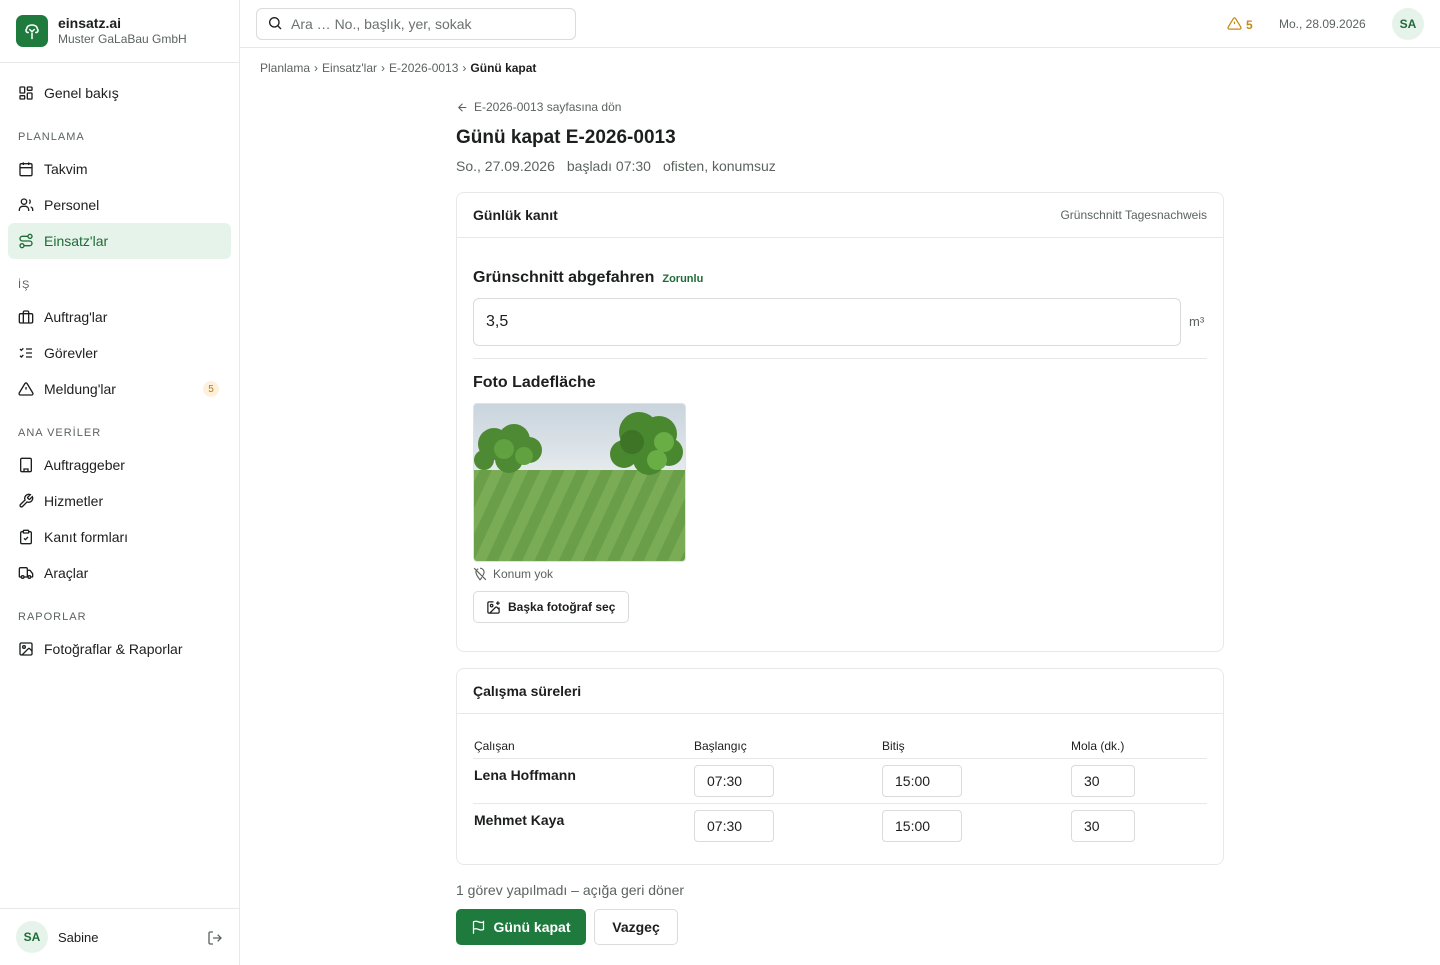 Image resolution: width=1440 pixels, height=965 pixels. I want to click on sidebar-item-photos: Fotoğraflar & Raporlar, so click(119, 649).